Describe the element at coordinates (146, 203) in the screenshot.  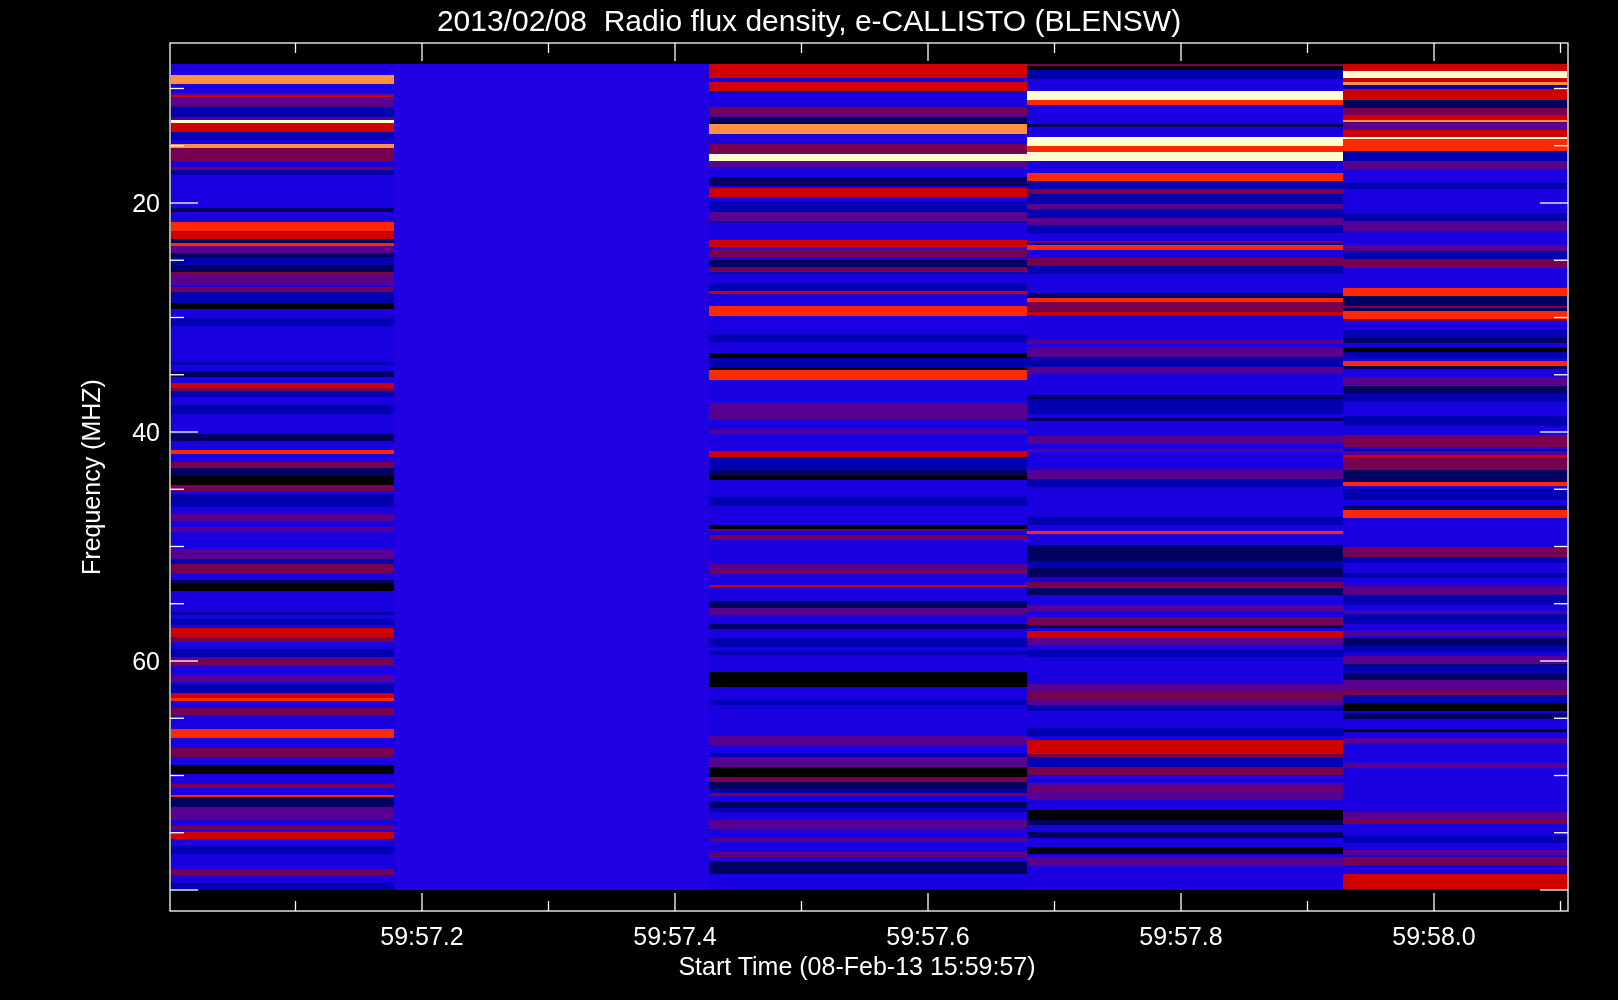
I see `y-tick-label: 20` at that location.